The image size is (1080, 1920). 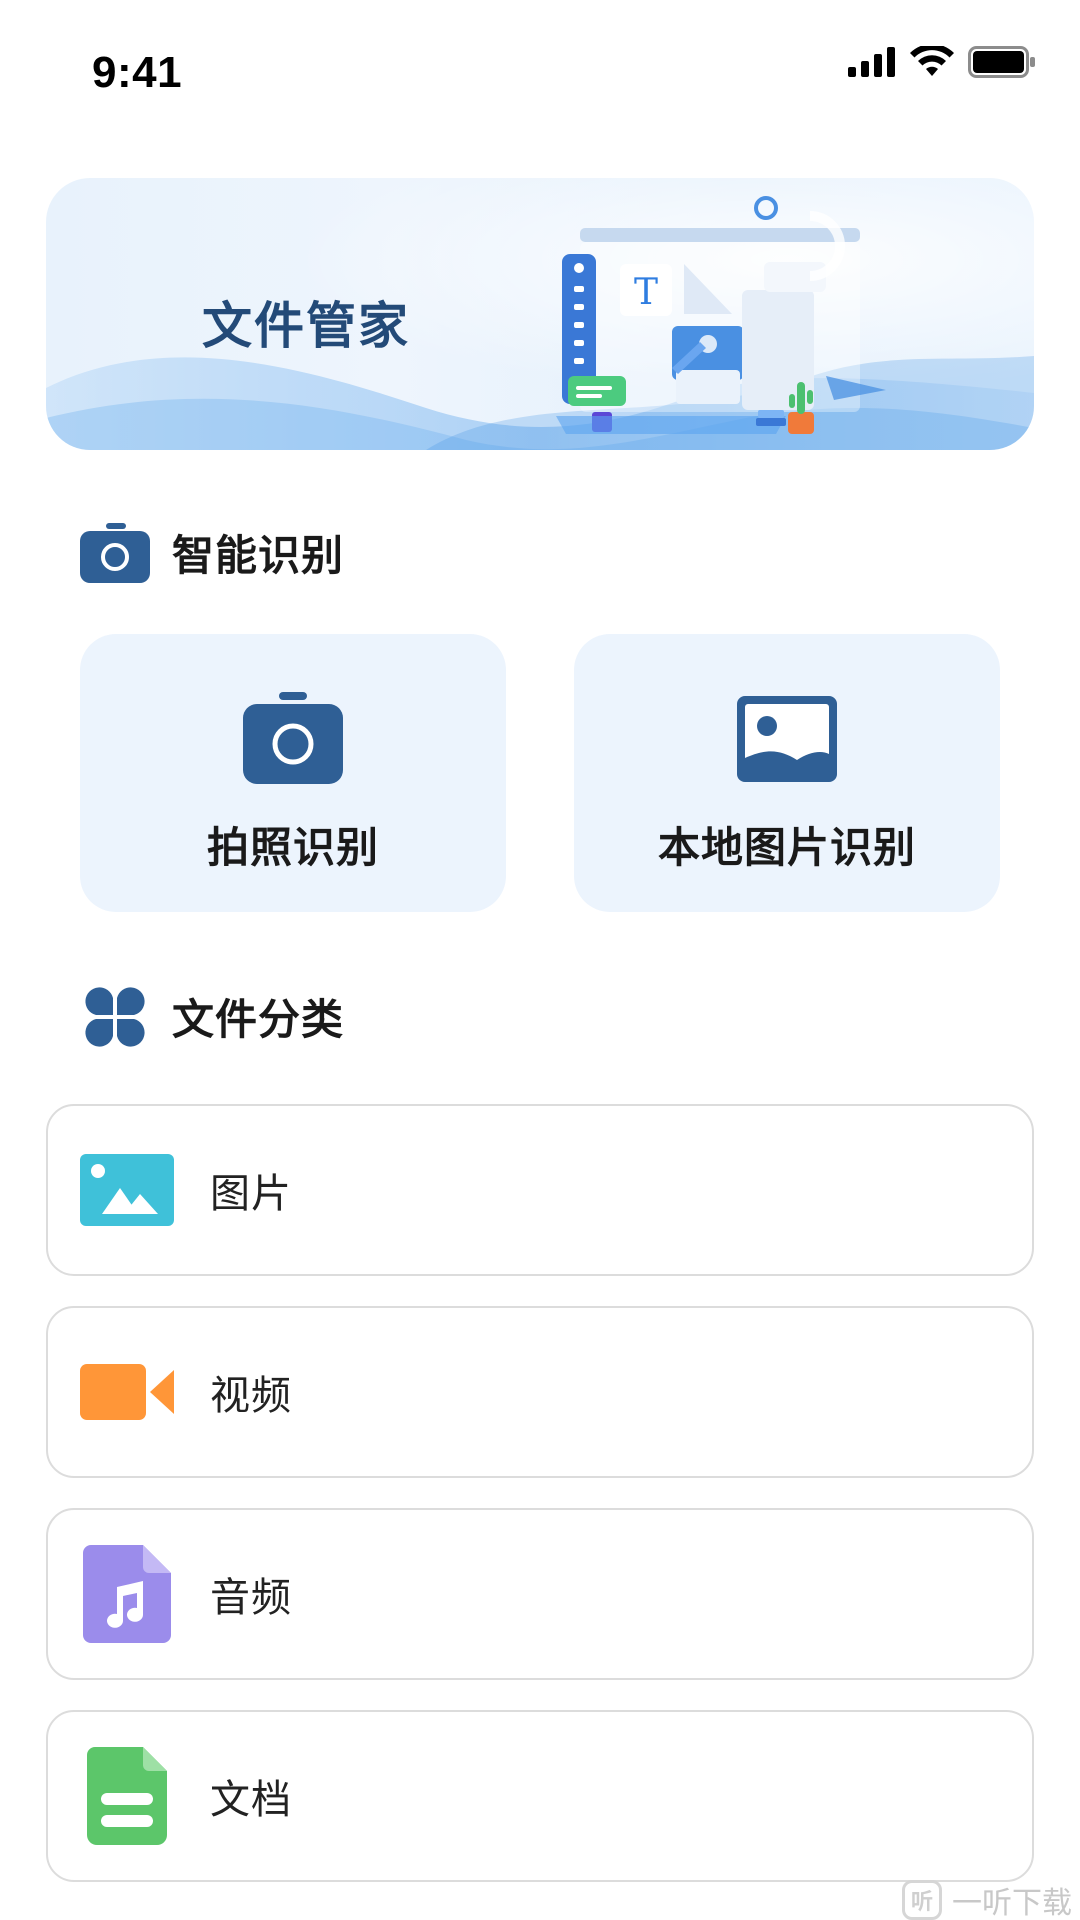 I want to click on local-image-recognition-card: 本地图片识别, so click(x=787, y=773).